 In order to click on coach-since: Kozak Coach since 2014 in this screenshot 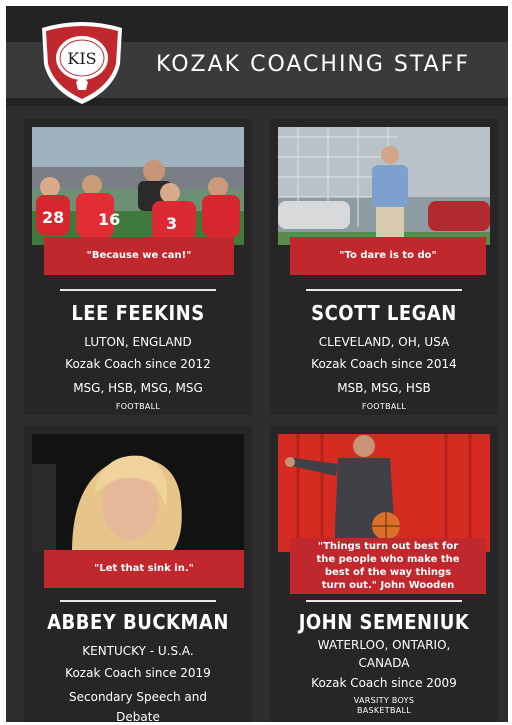, I will do `click(384, 364)`.